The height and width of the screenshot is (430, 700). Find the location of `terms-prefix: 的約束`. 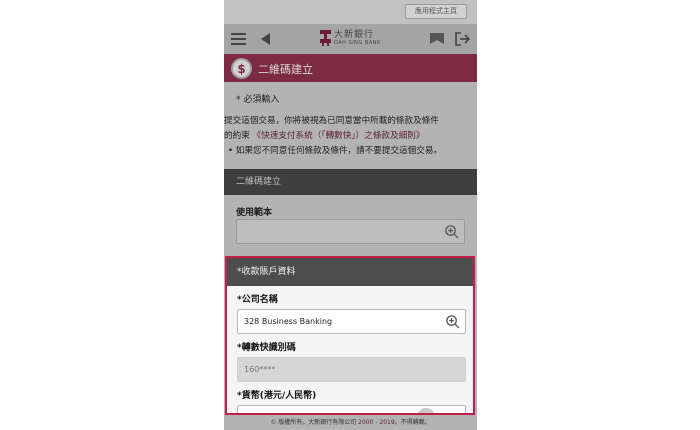

terms-prefix: 的約束 is located at coordinates (237, 136).